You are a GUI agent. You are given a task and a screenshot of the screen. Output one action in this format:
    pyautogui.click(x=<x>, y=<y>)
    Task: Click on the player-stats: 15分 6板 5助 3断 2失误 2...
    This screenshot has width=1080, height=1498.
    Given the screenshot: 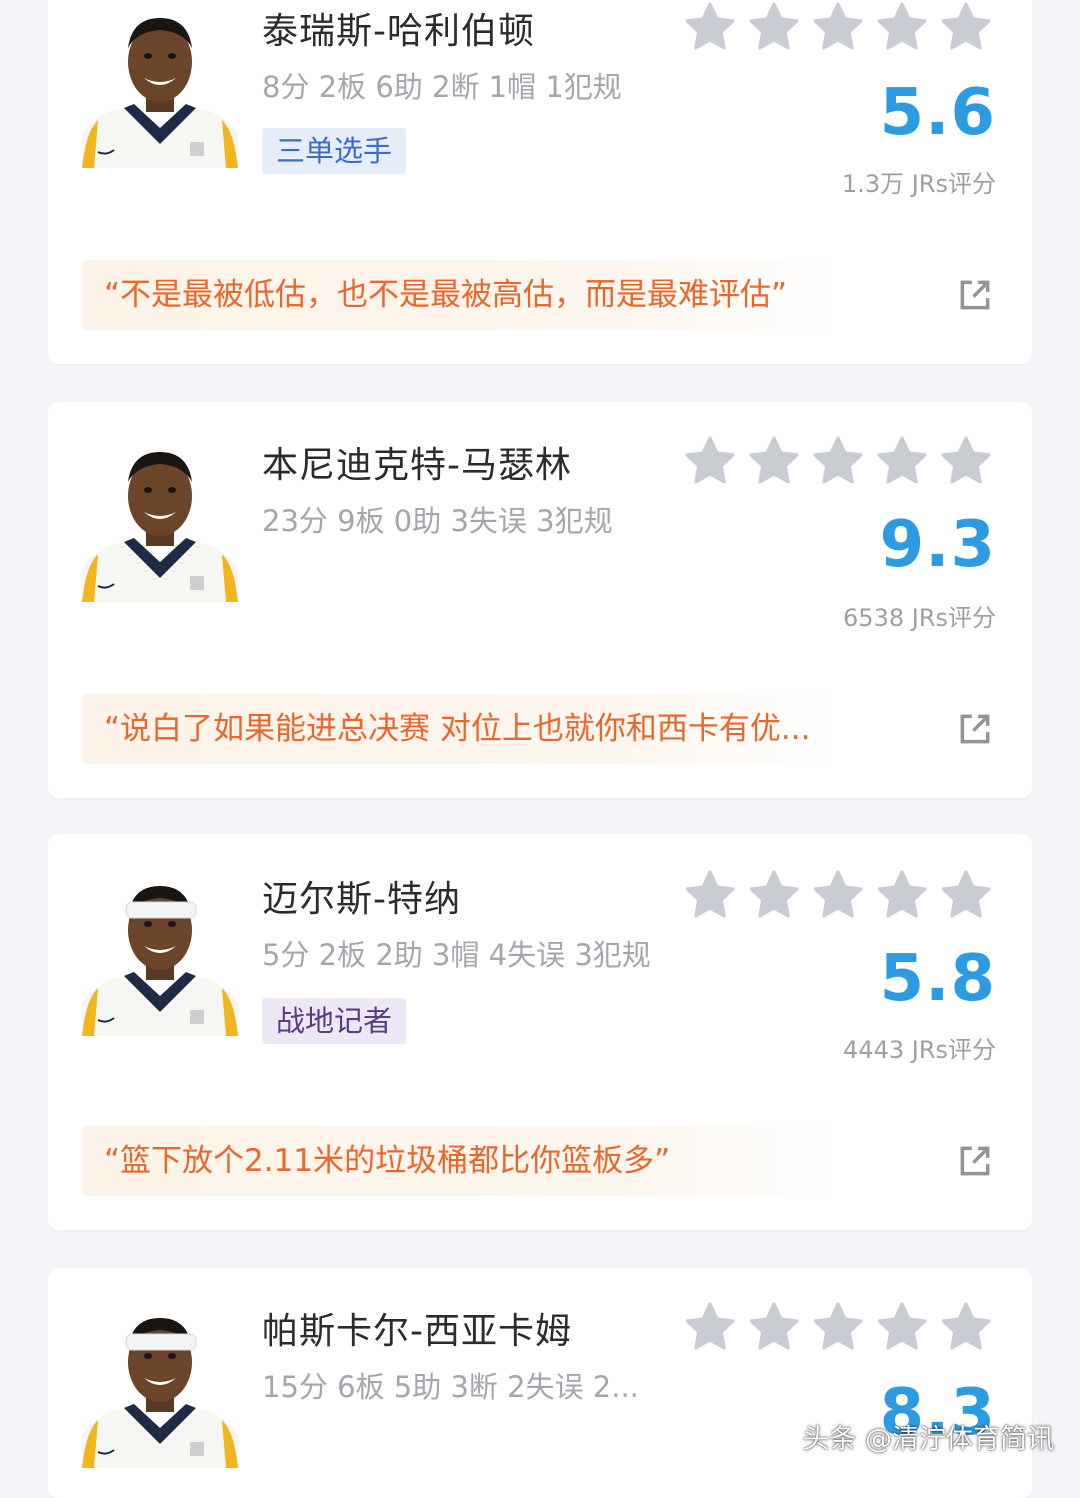 What is the action you would take?
    pyautogui.click(x=450, y=1387)
    